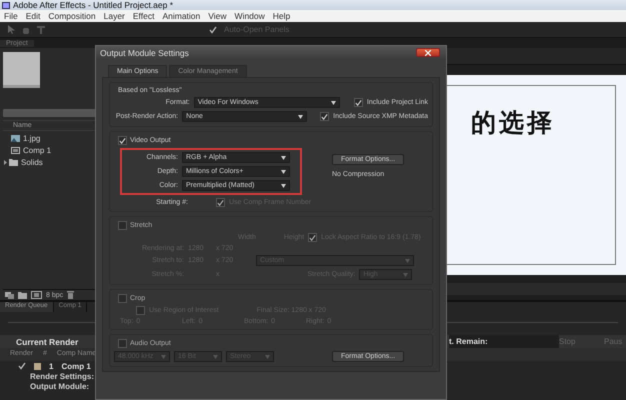 The height and width of the screenshot is (400, 626). I want to click on menu-item: File, so click(11, 16).